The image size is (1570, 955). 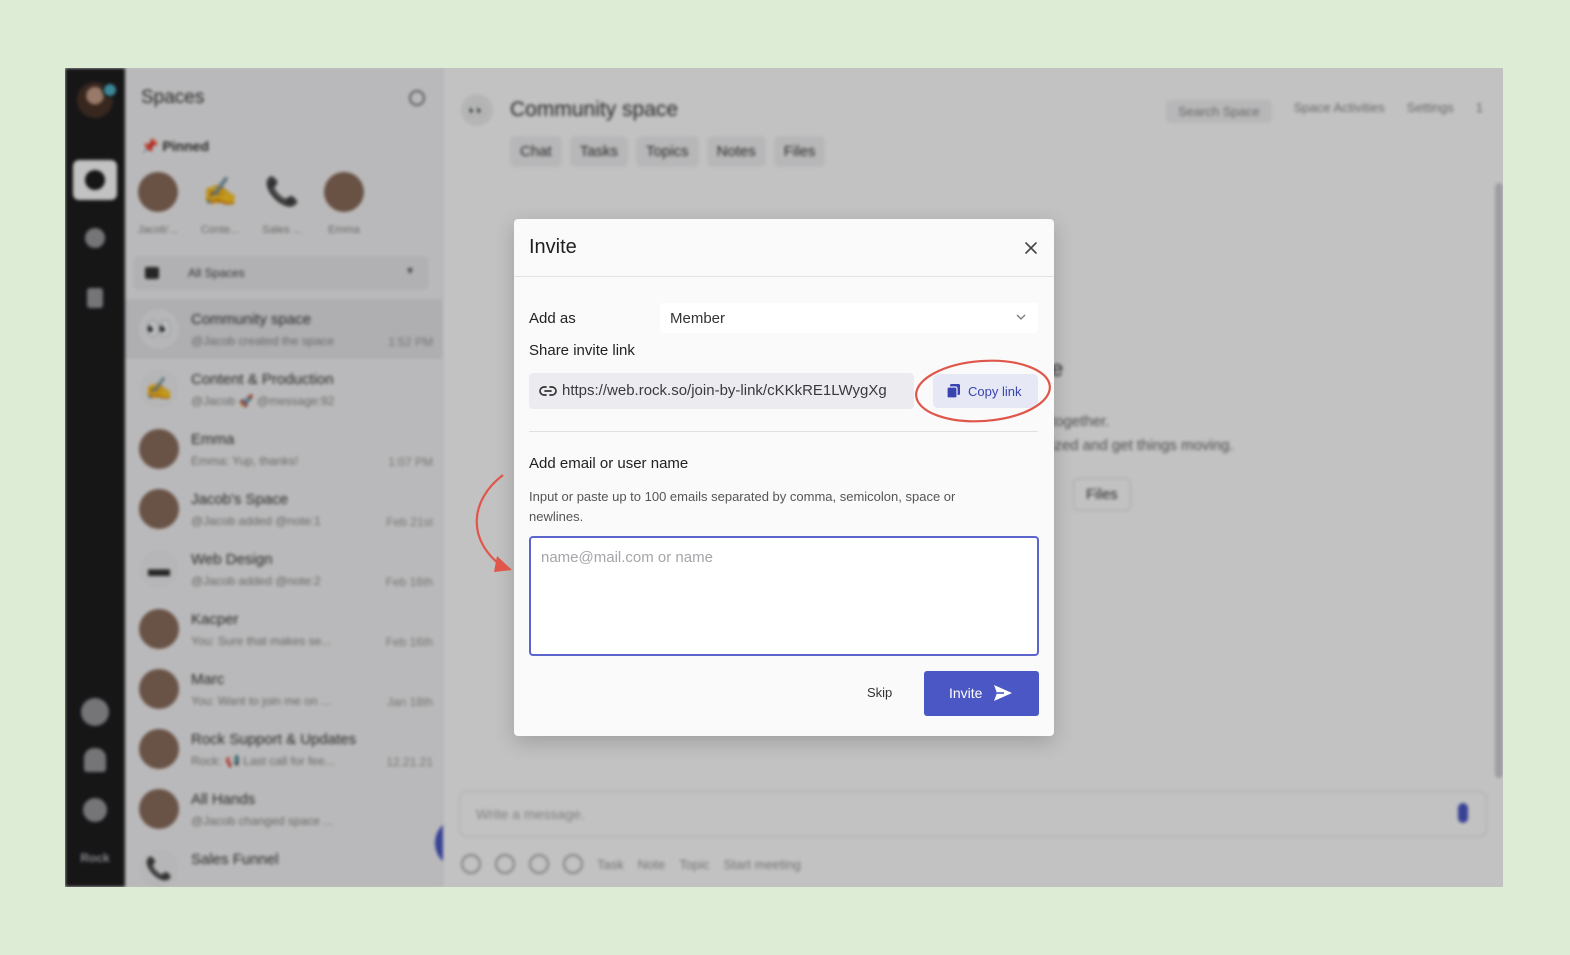 I want to click on modal-title: Invite, so click(x=553, y=247).